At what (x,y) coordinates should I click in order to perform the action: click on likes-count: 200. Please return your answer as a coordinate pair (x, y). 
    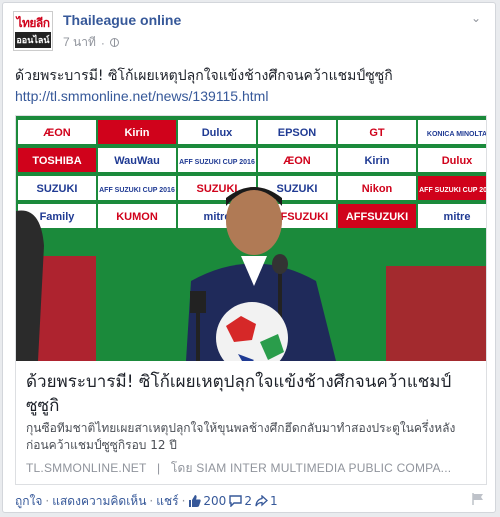
    Looking at the image, I should click on (207, 501).